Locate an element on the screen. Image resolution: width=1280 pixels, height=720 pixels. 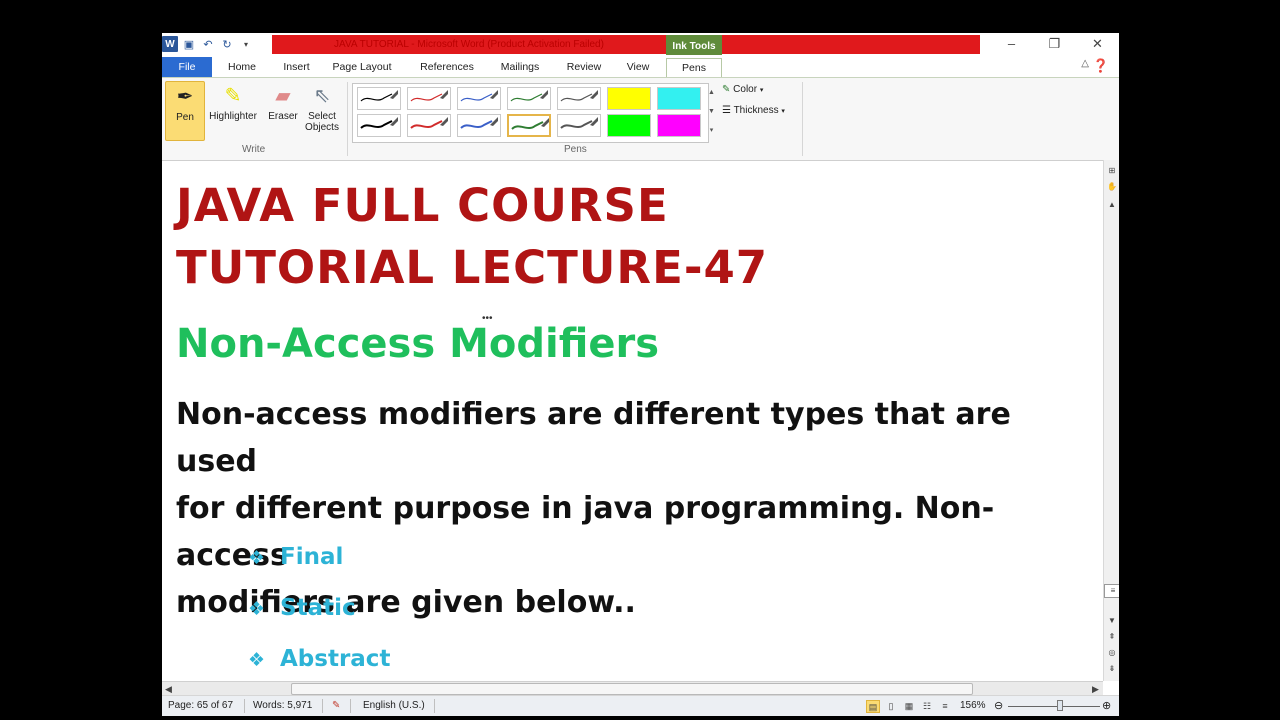
view-ruler-icon: ⊞ is located at coordinates (1111, 170).